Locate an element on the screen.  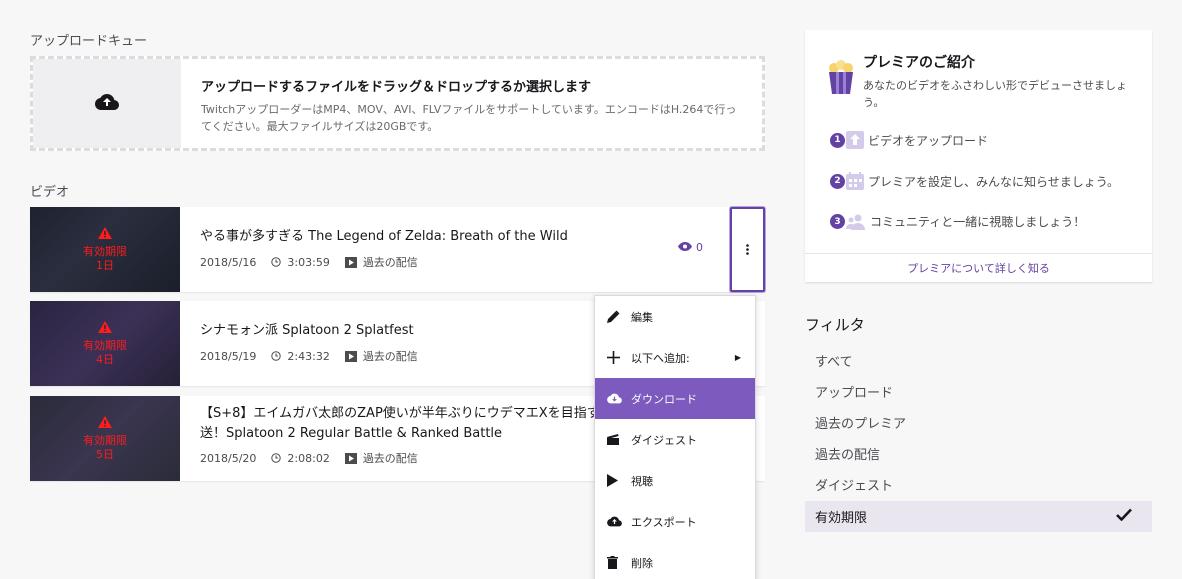
upload-icon is located at coordinates (619, 521).